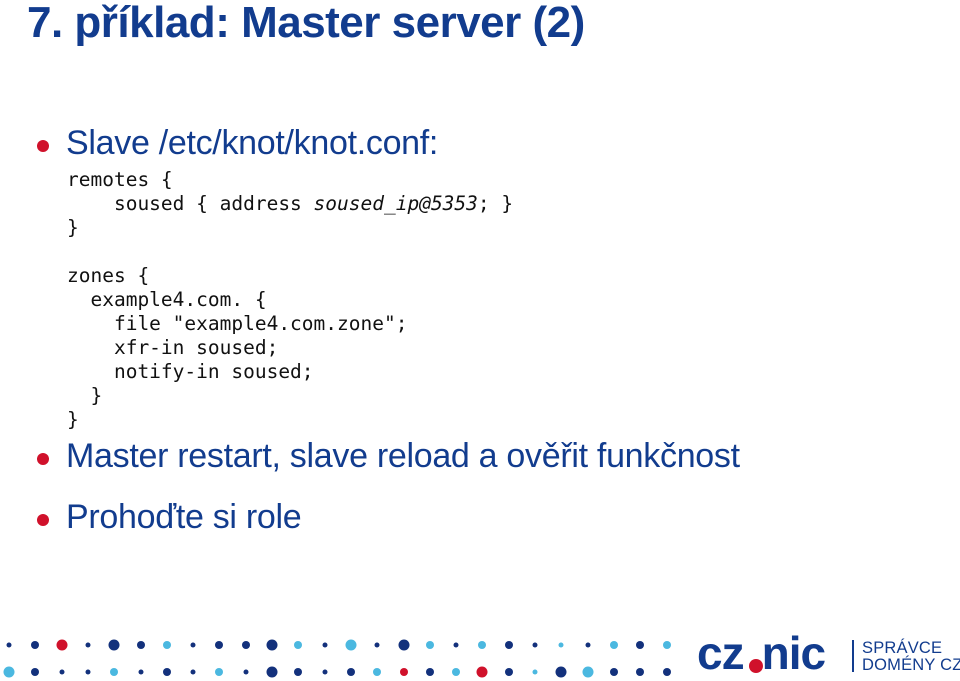 This screenshot has height=681, width=960. I want to click on code-line: remotes {, so click(120, 179).